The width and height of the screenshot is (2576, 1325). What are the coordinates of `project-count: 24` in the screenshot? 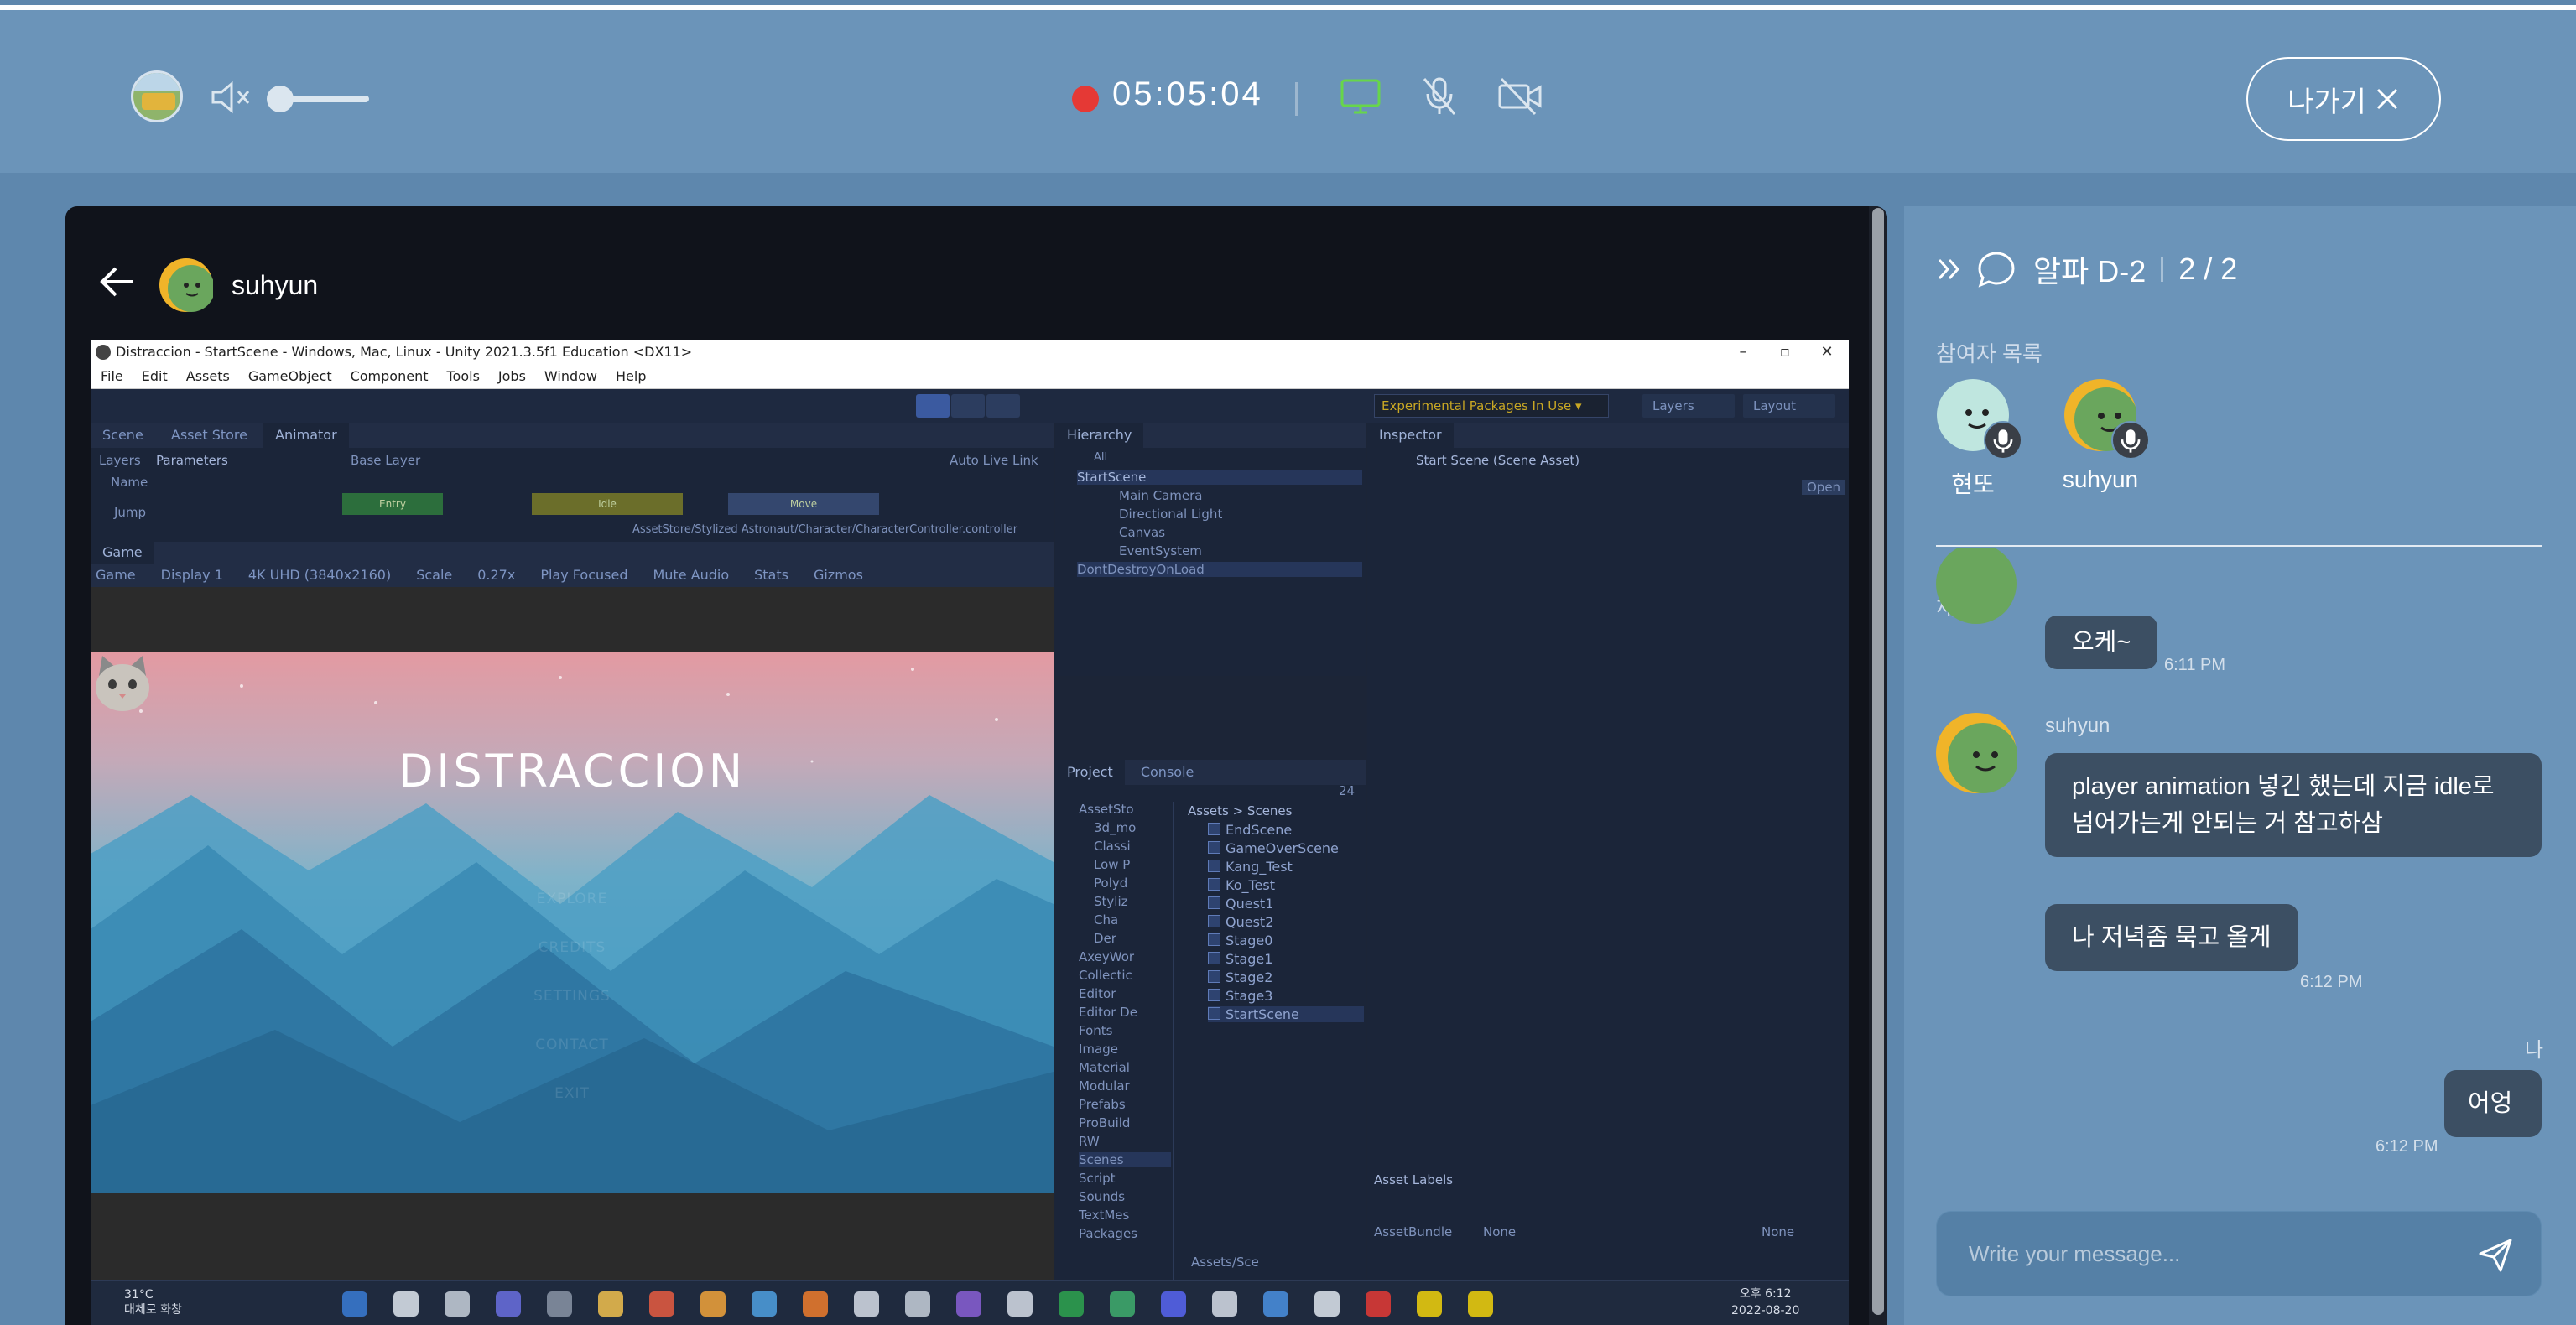 It's located at (1347, 790).